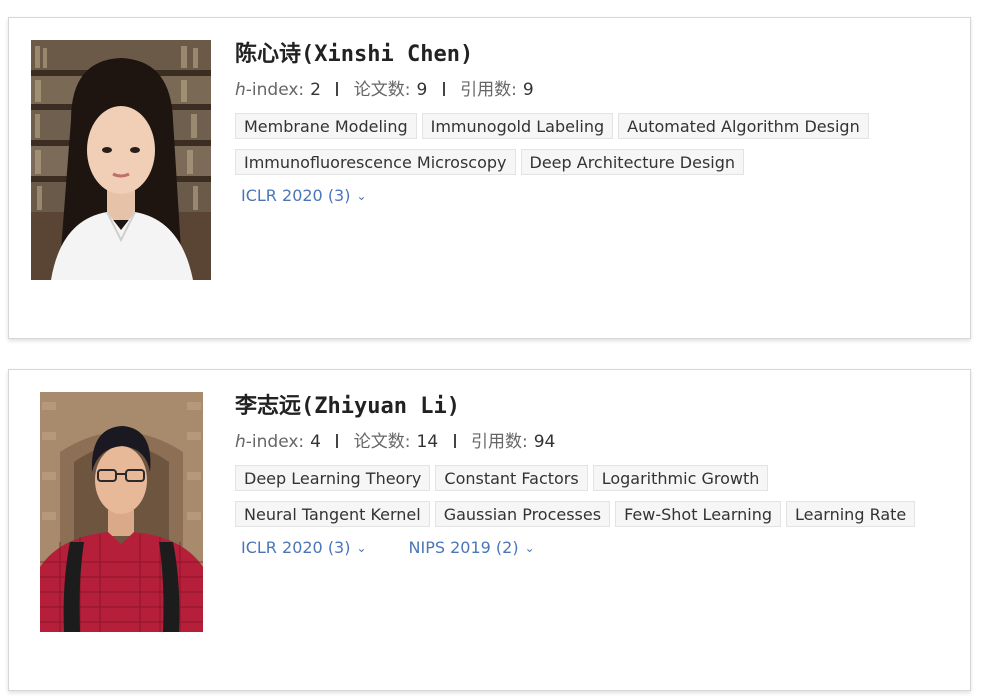 The image size is (984, 700). I want to click on papers-value: 9, so click(422, 90).